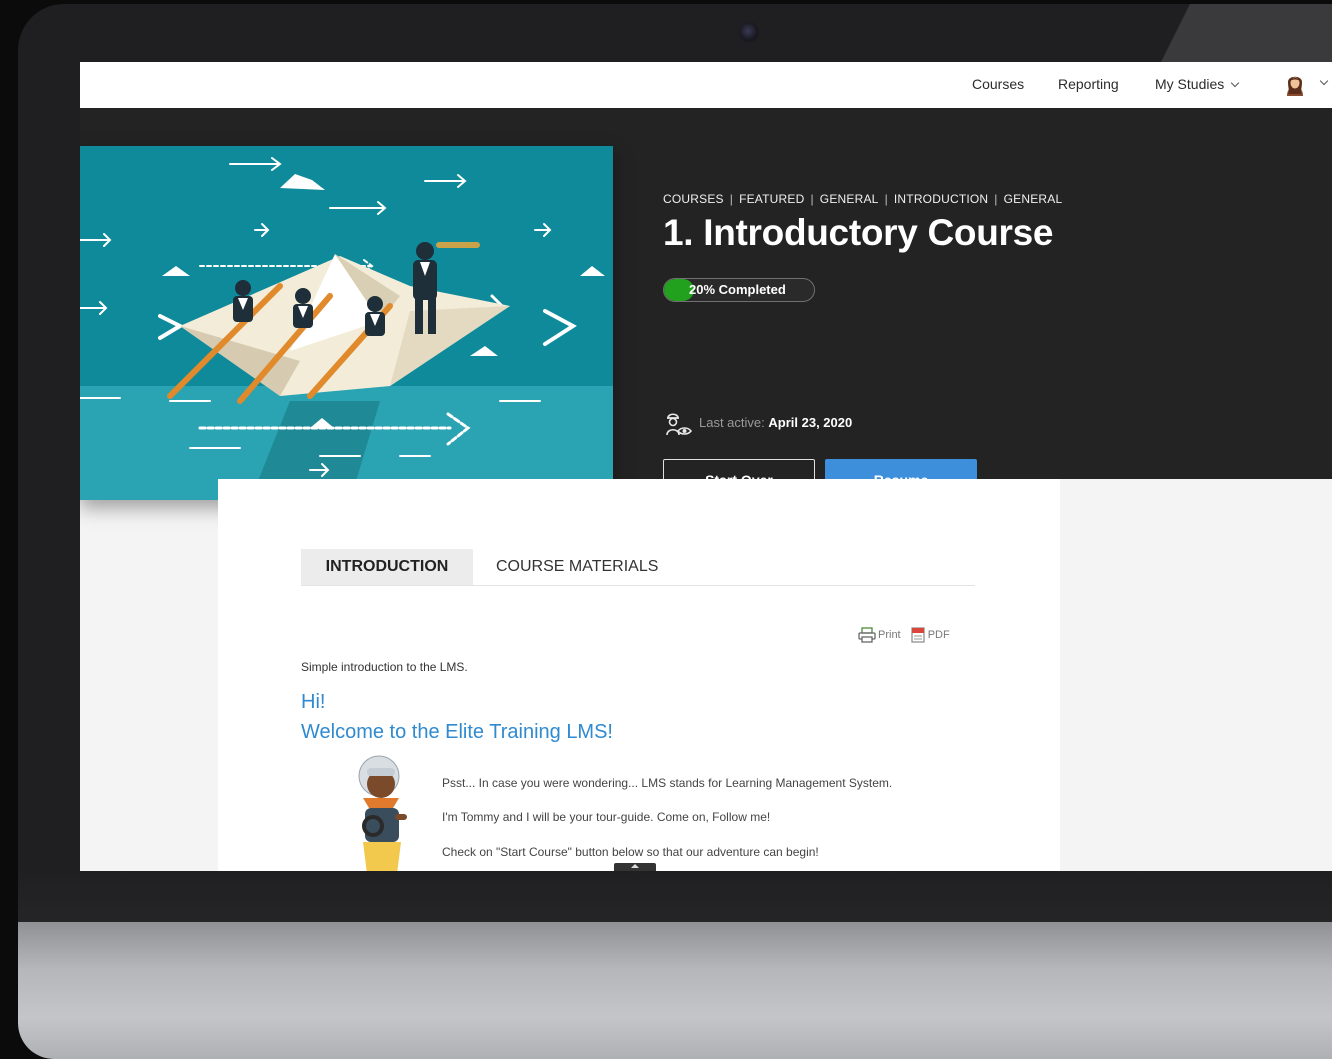 The height and width of the screenshot is (1059, 1332). What do you see at coordinates (732, 422) in the screenshot?
I see `last-active-label: Last active:` at bounding box center [732, 422].